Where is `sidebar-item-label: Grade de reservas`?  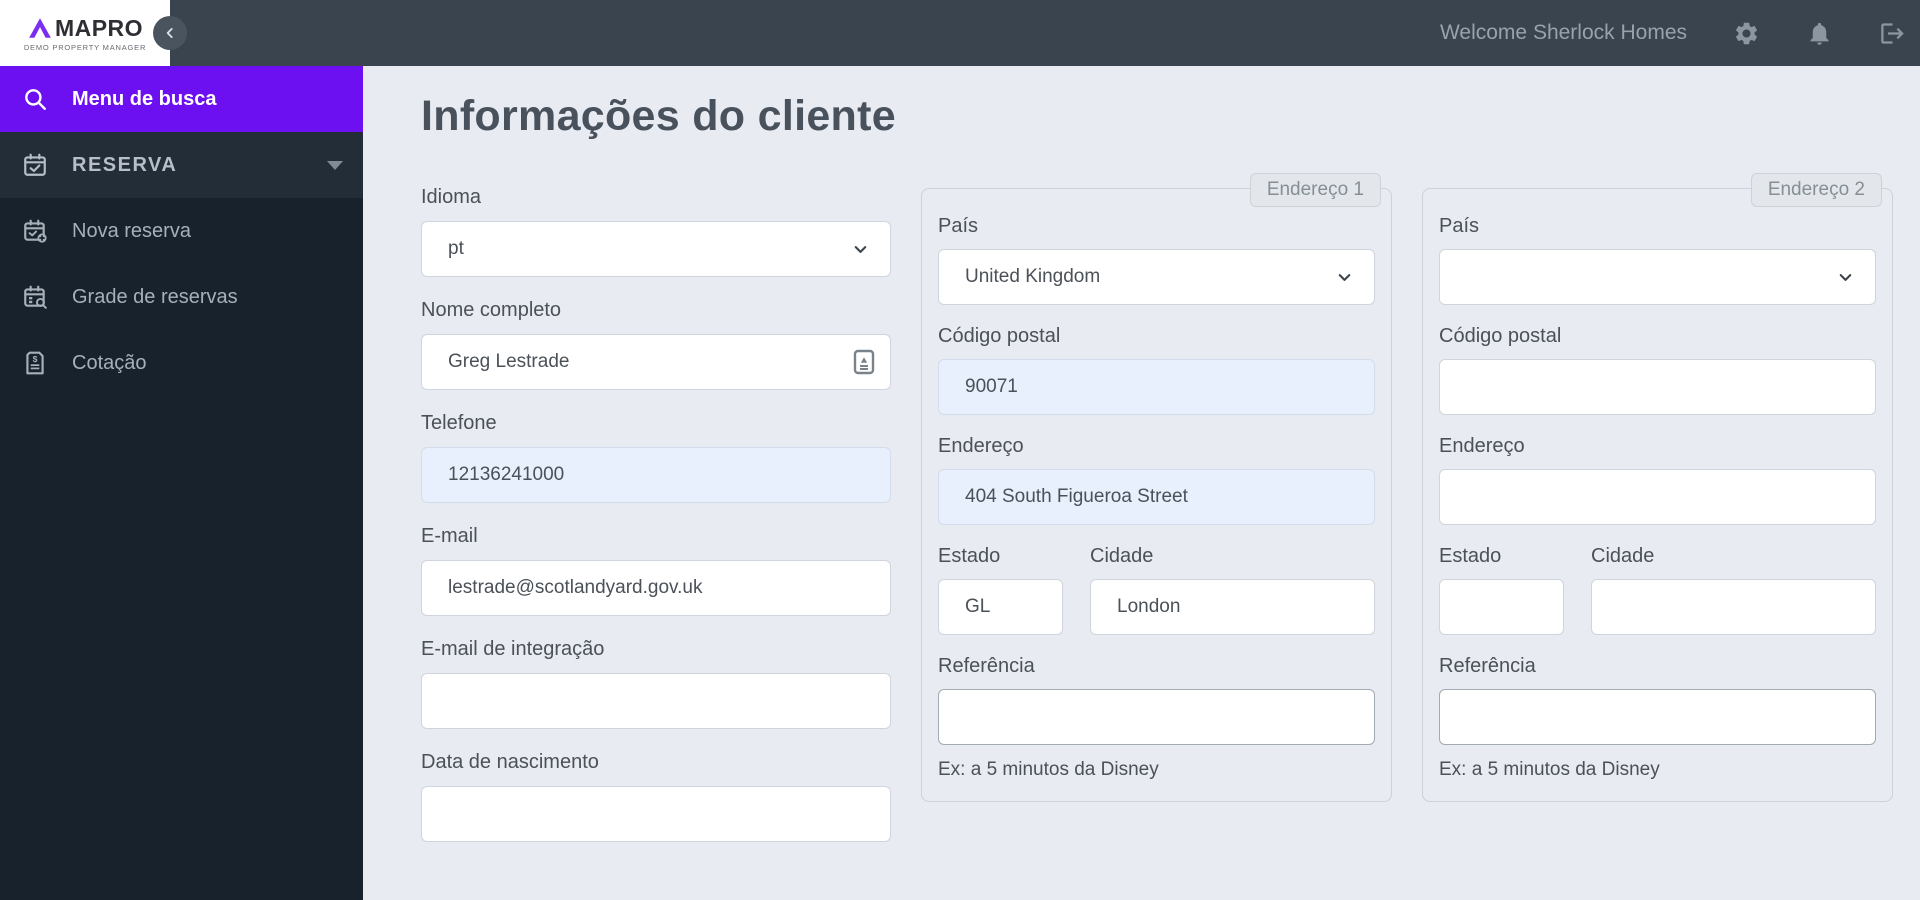
sidebar-item-label: Grade de reservas is located at coordinates (155, 296).